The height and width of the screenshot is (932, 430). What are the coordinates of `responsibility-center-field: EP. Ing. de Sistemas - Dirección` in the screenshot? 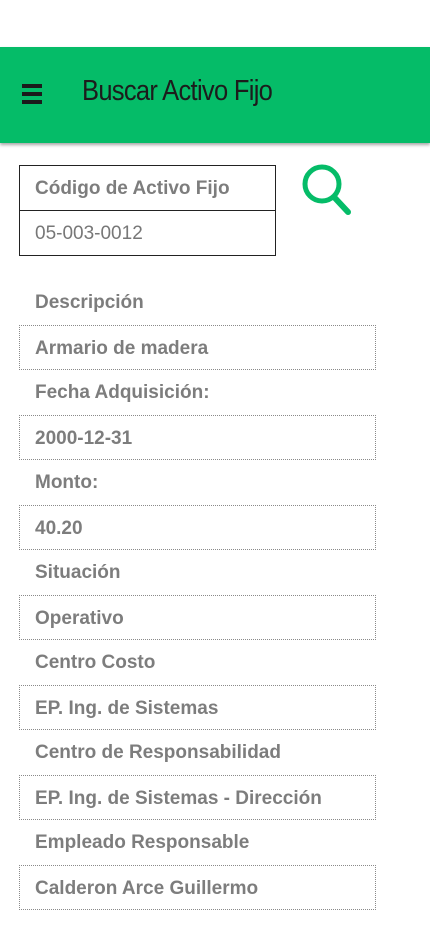 It's located at (197, 797).